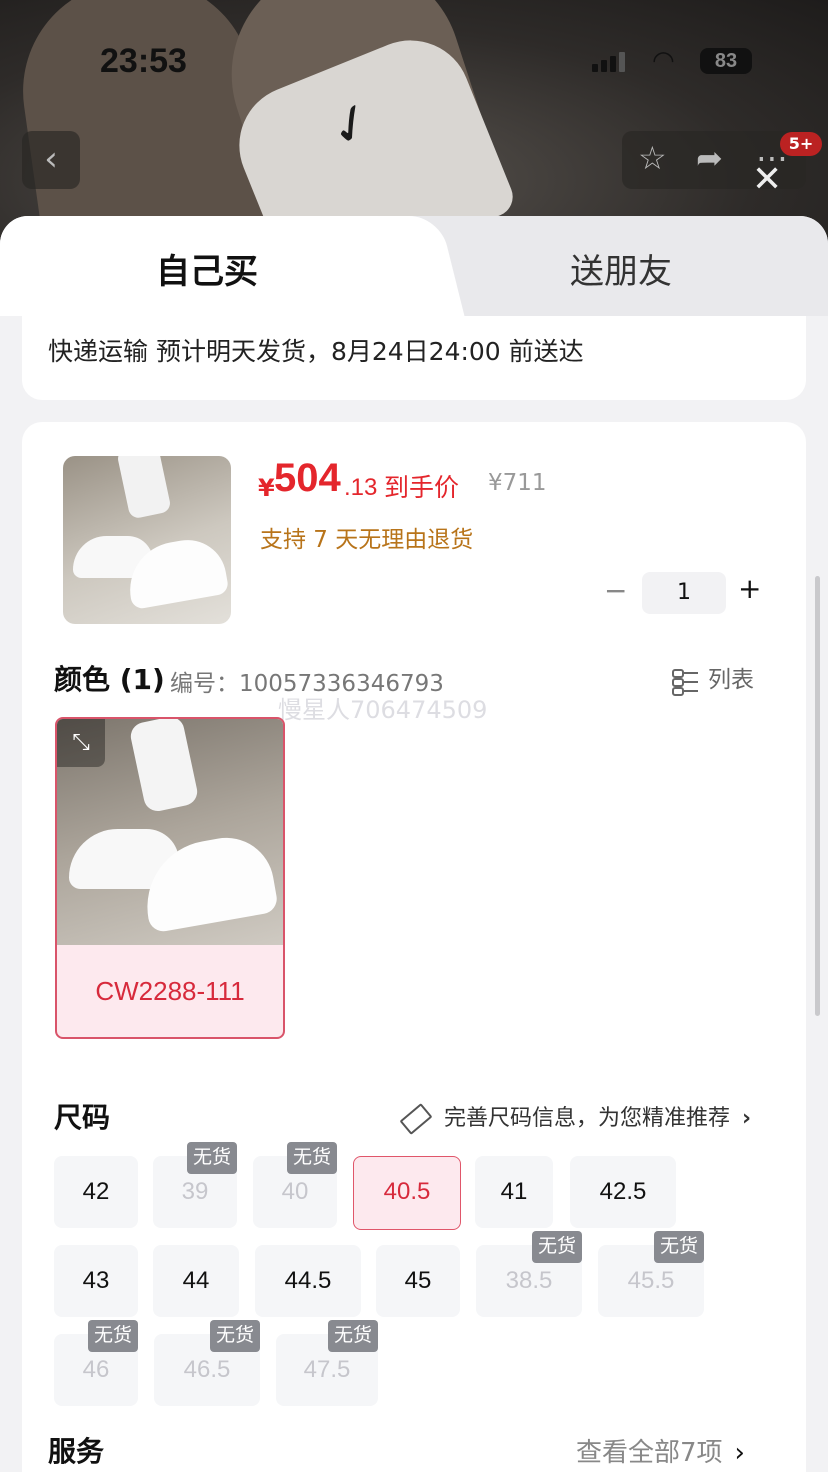  Describe the element at coordinates (414, 266) in the screenshot. I see `tab-bar: 自己买 送朋友` at that location.